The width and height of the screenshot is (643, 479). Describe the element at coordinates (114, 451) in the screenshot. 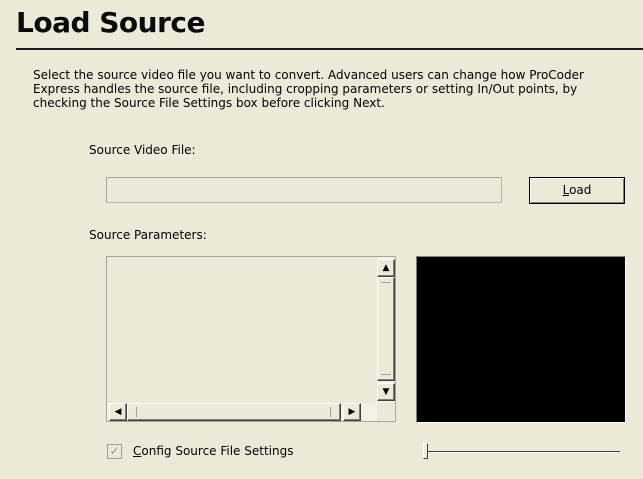

I see `config-source-file-settings-checkbox: ✓` at that location.